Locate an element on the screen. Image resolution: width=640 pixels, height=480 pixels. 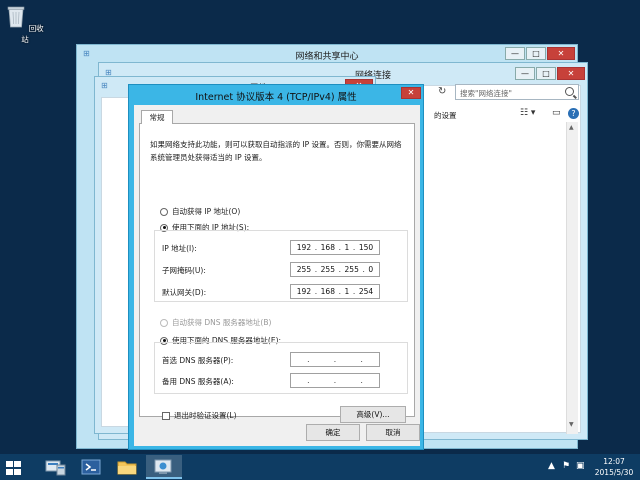
subnet-octet-1: 255 is located at coordinates (304, 269).